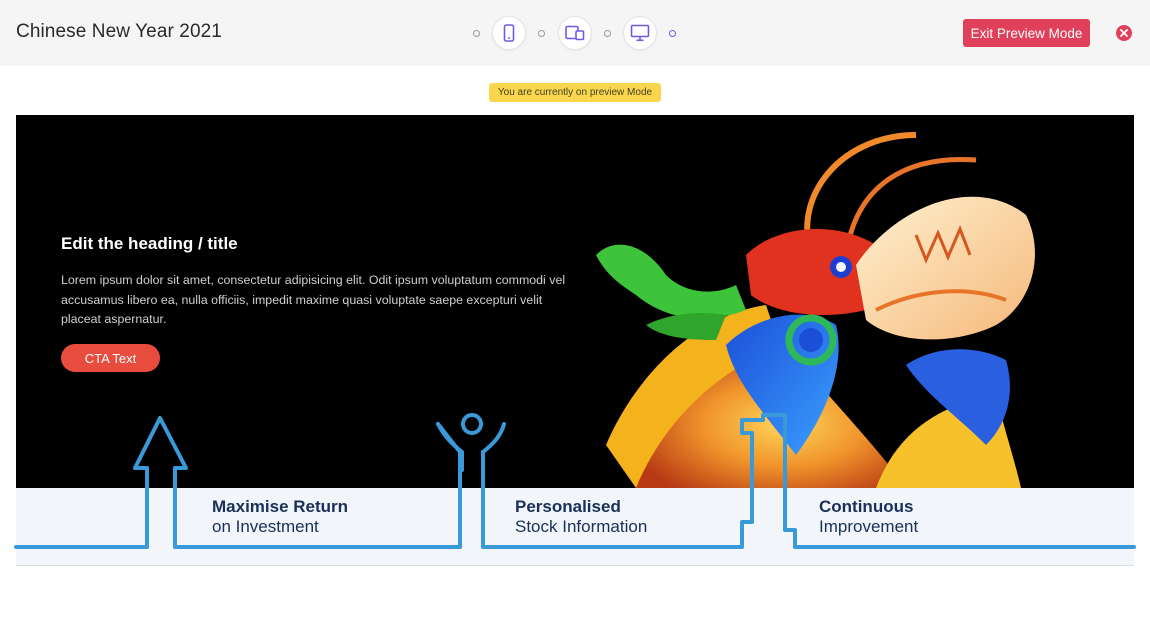 The image size is (1150, 638). What do you see at coordinates (672, 33) in the screenshot?
I see `device-indicator-dot-active` at bounding box center [672, 33].